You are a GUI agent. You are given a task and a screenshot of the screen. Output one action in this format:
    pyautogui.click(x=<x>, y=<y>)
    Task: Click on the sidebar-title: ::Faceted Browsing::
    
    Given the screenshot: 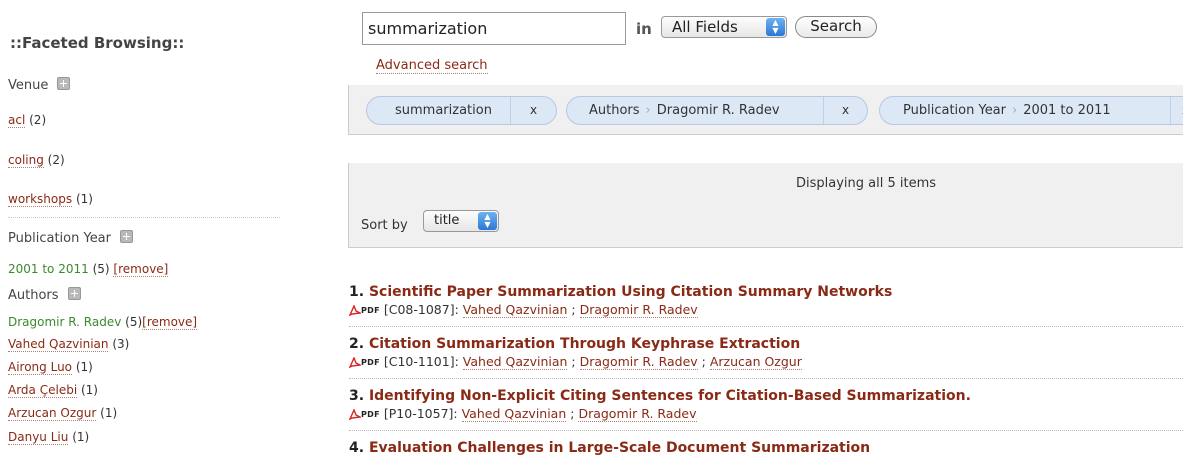 What is the action you would take?
    pyautogui.click(x=97, y=43)
    